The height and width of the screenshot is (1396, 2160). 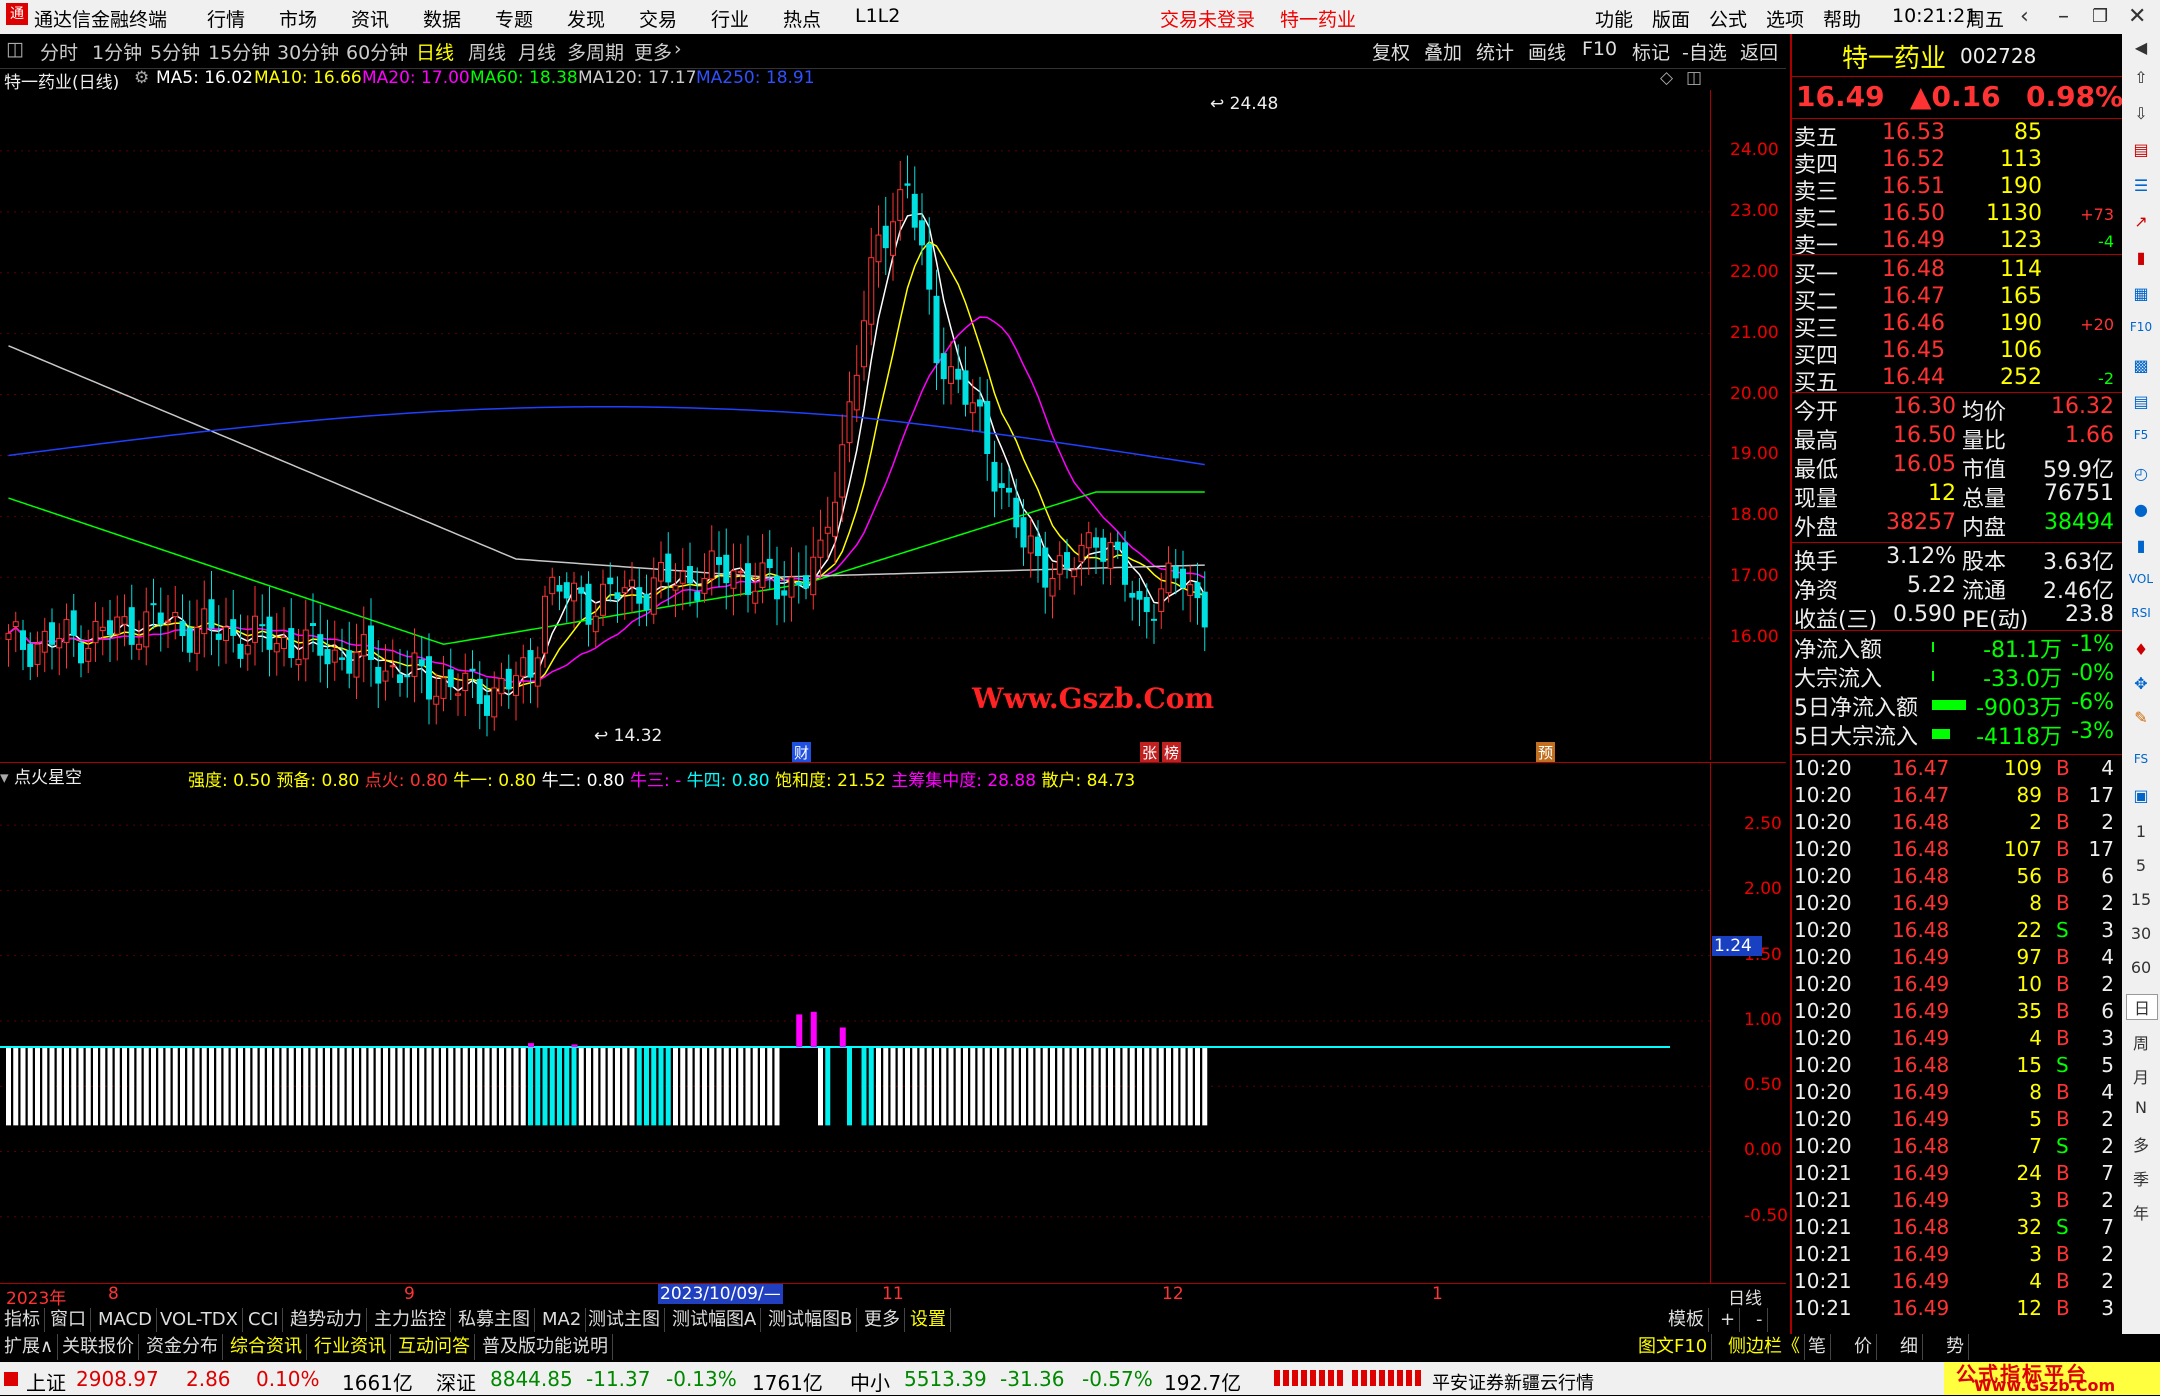 I want to click on index-zx-name: 中小, so click(x=870, y=1381).